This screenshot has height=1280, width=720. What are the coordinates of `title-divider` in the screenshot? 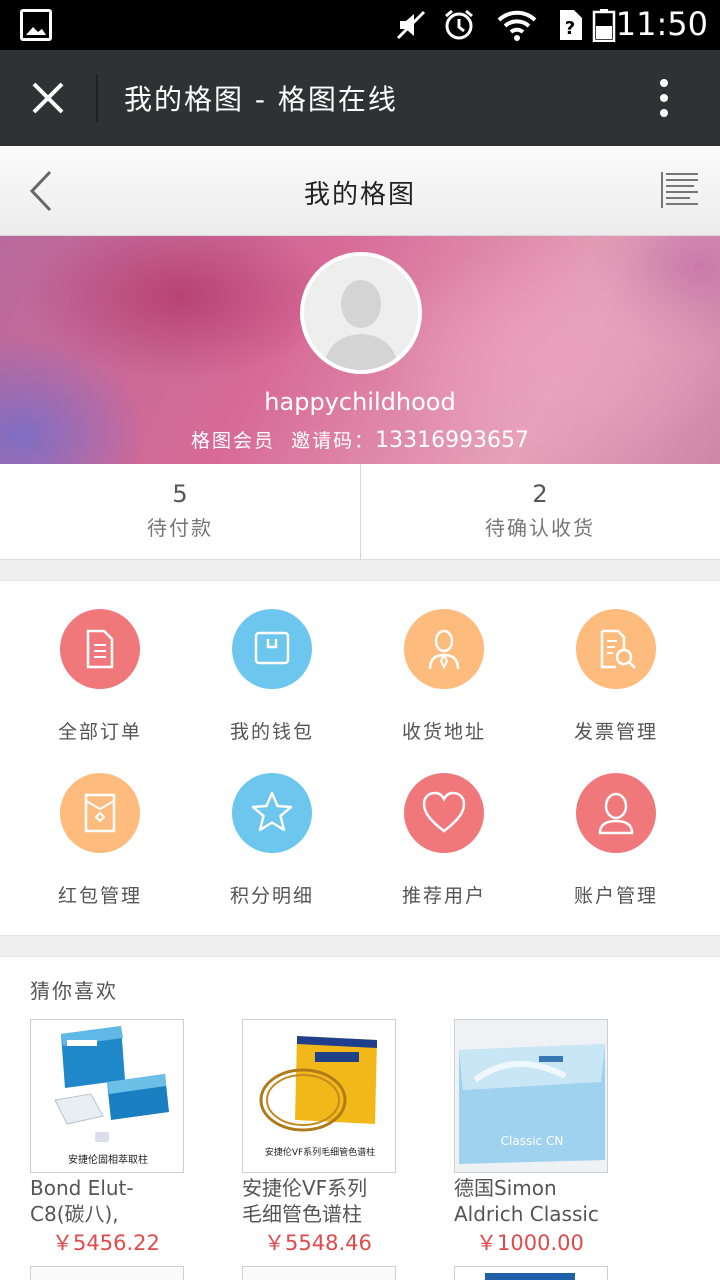 It's located at (97, 98).